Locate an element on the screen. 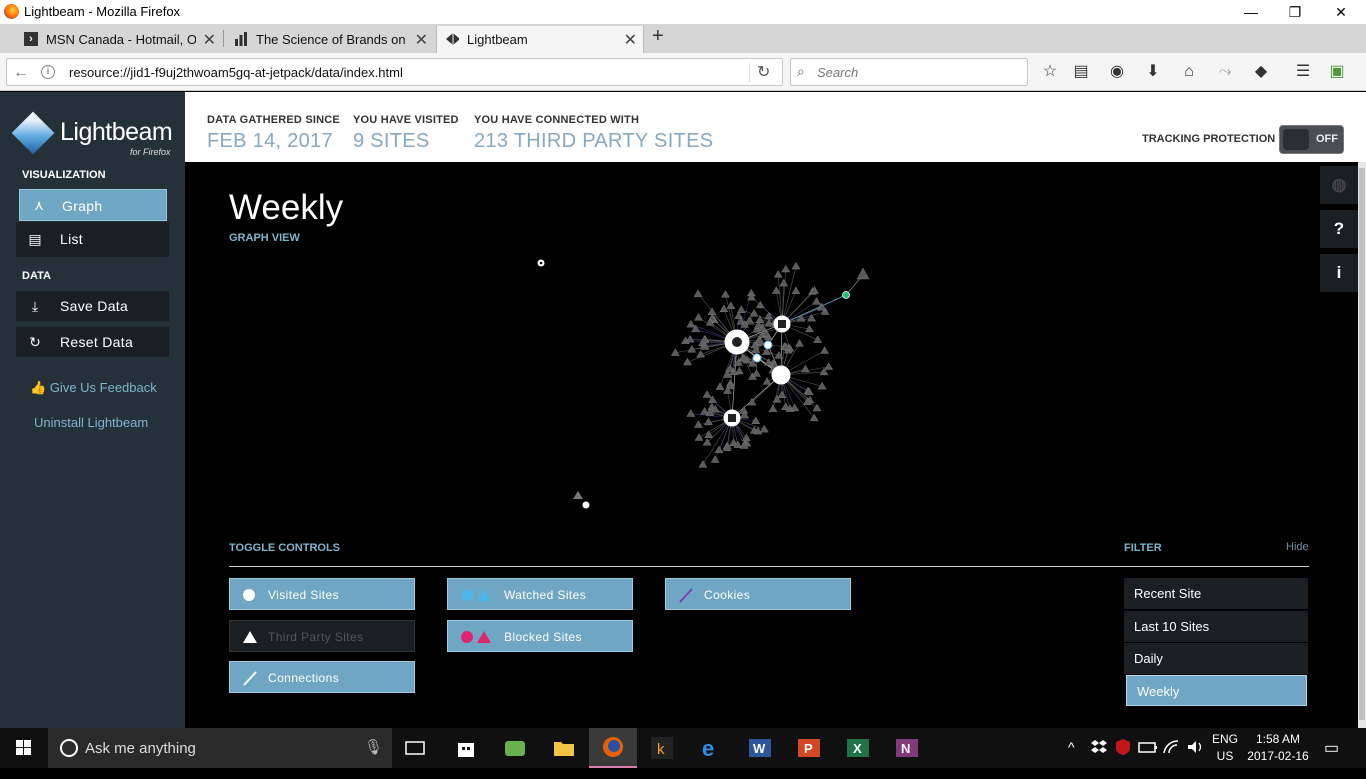  toggle-label: Visited Sites is located at coordinates (303, 595).